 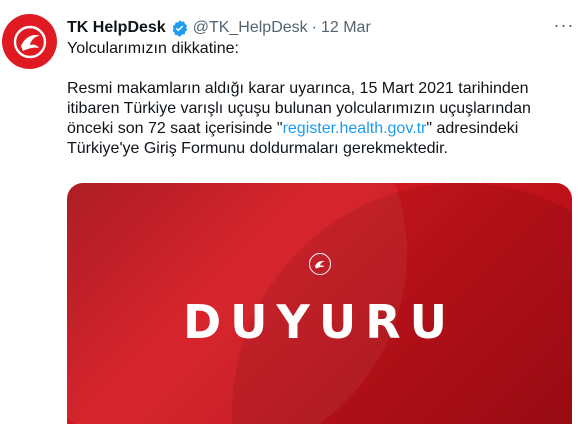 What do you see at coordinates (355, 128) in the screenshot?
I see `register-health-link: register.health.gov.tr` at bounding box center [355, 128].